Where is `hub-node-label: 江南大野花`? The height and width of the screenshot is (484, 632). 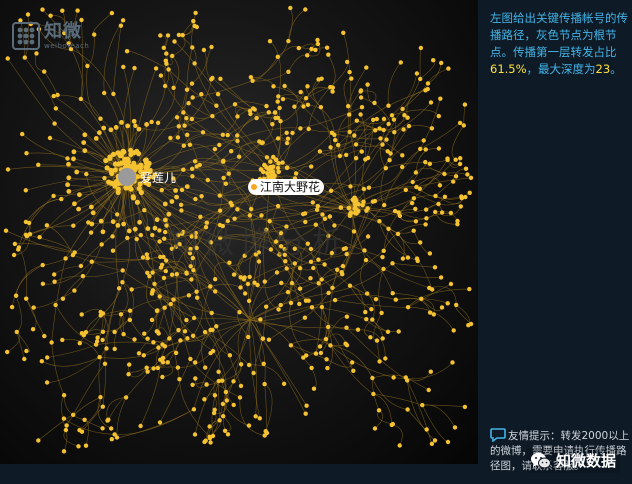 hub-node-label: 江南大野花 is located at coordinates (286, 187).